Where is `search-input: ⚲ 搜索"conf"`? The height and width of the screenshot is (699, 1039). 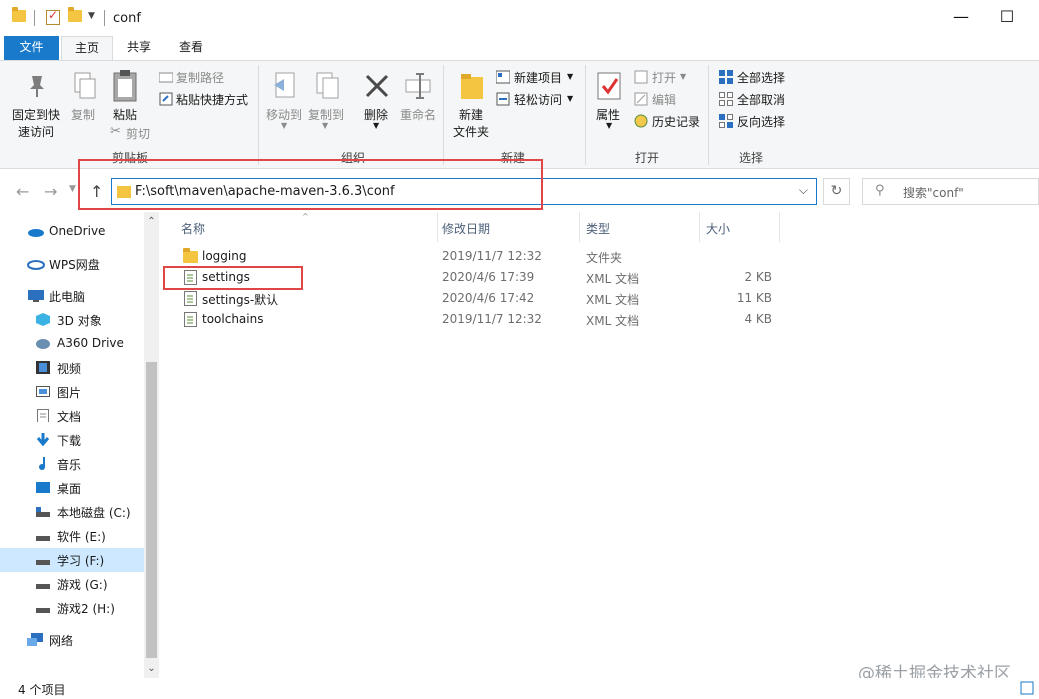 search-input: ⚲ 搜索"conf" is located at coordinates (950, 191).